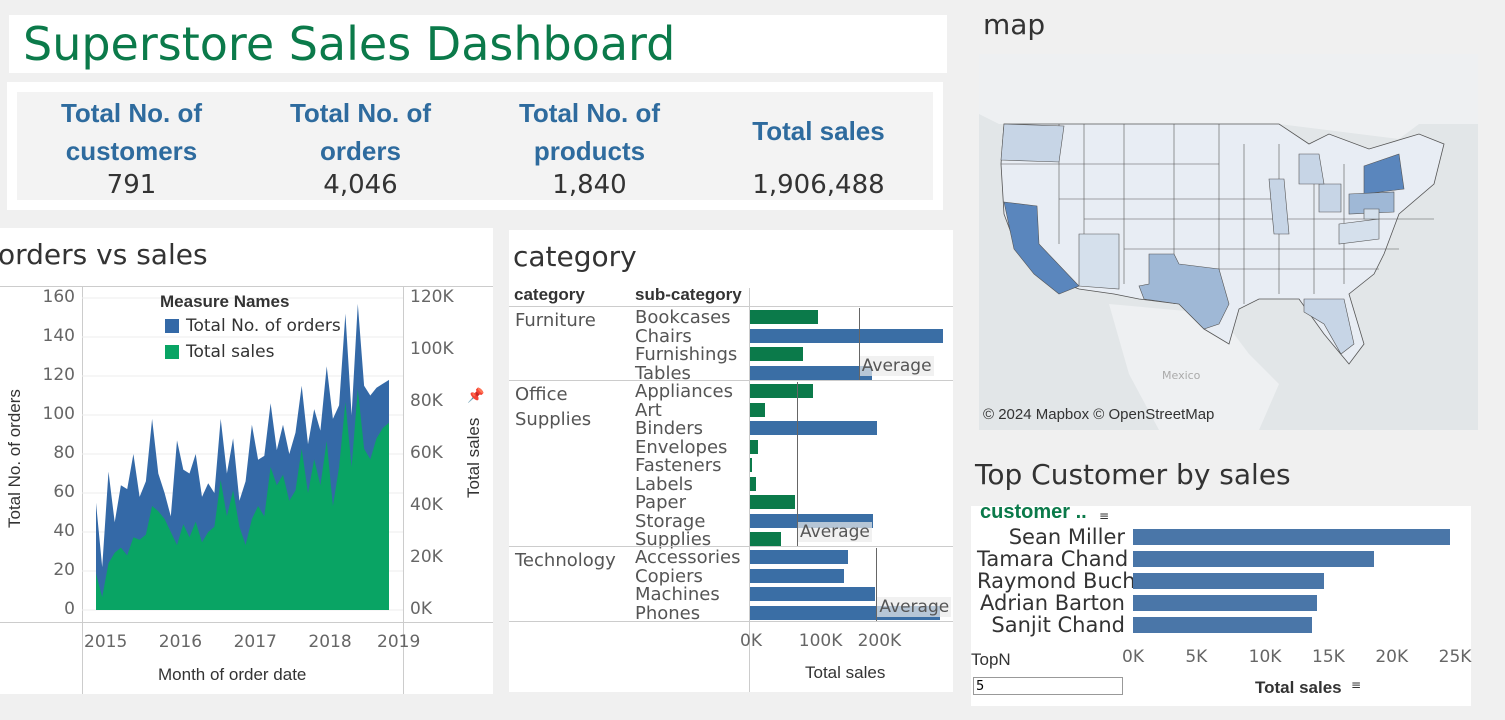 The image size is (1505, 720). What do you see at coordinates (330, 642) in the screenshot?
I see `orders-x-tick: 2018` at bounding box center [330, 642].